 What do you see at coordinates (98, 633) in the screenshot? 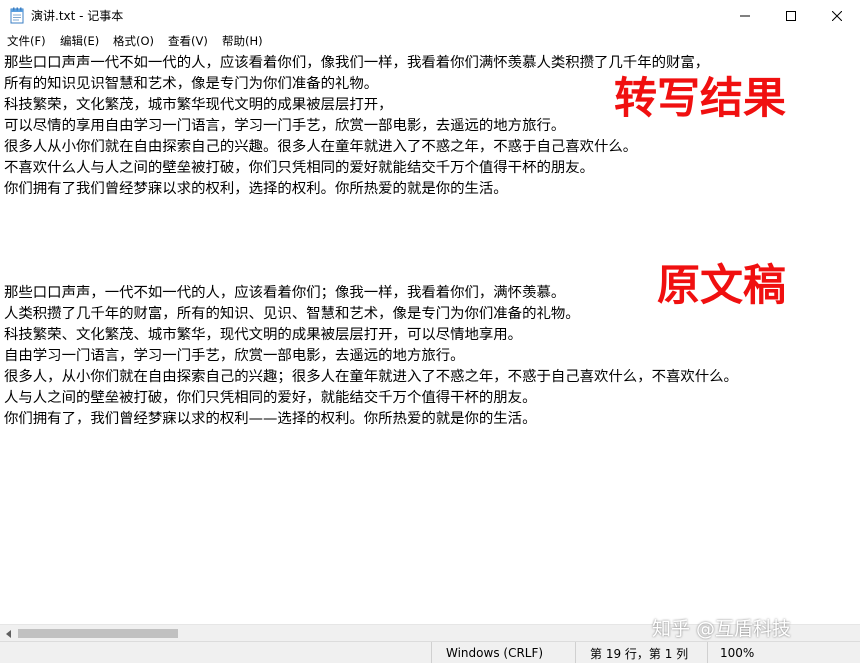
I see `scrollbar-thumb` at bounding box center [98, 633].